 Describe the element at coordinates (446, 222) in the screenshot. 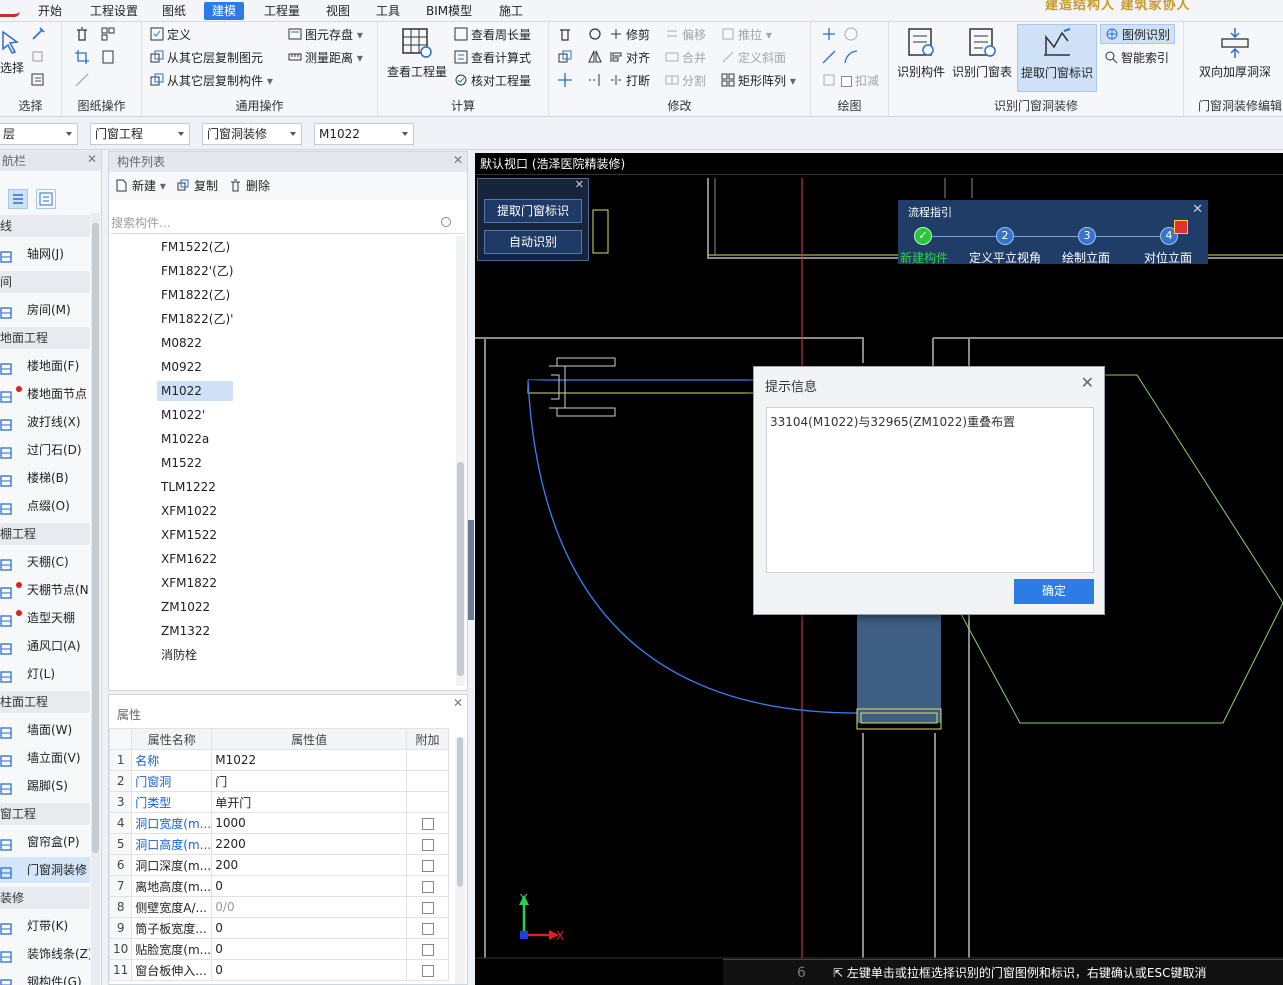

I see `search-icon` at that location.